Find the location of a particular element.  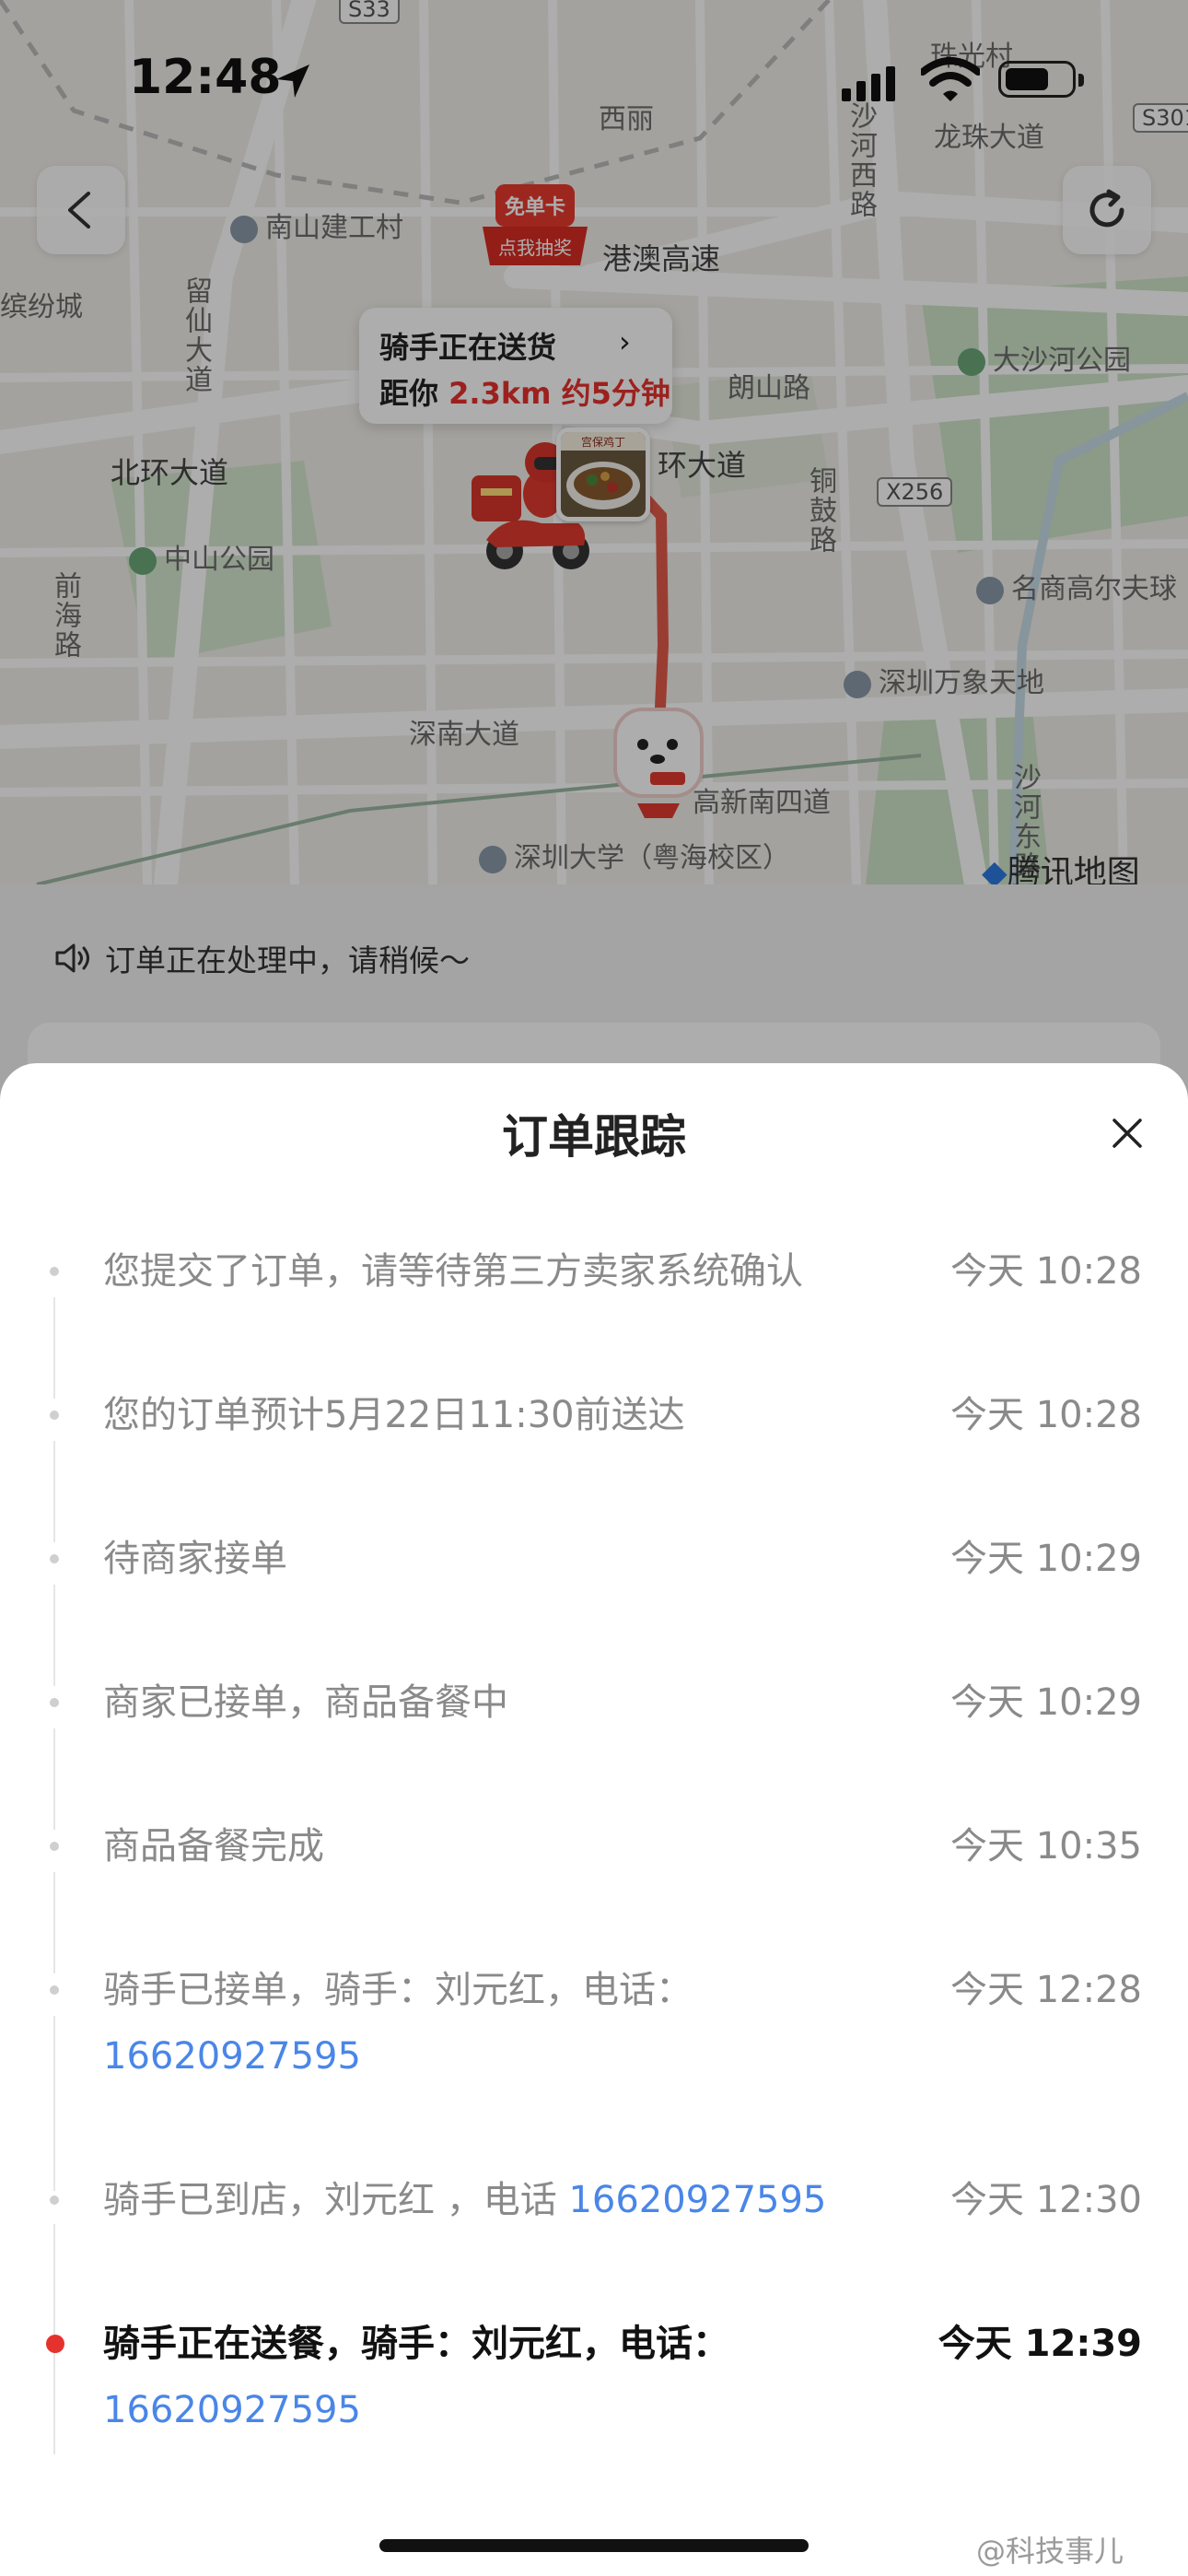

timeline-dot-active is located at coordinates (55, 2344).